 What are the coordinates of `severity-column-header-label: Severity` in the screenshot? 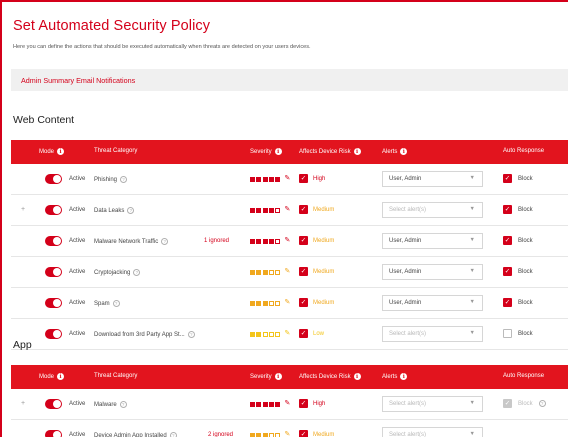 It's located at (261, 376).